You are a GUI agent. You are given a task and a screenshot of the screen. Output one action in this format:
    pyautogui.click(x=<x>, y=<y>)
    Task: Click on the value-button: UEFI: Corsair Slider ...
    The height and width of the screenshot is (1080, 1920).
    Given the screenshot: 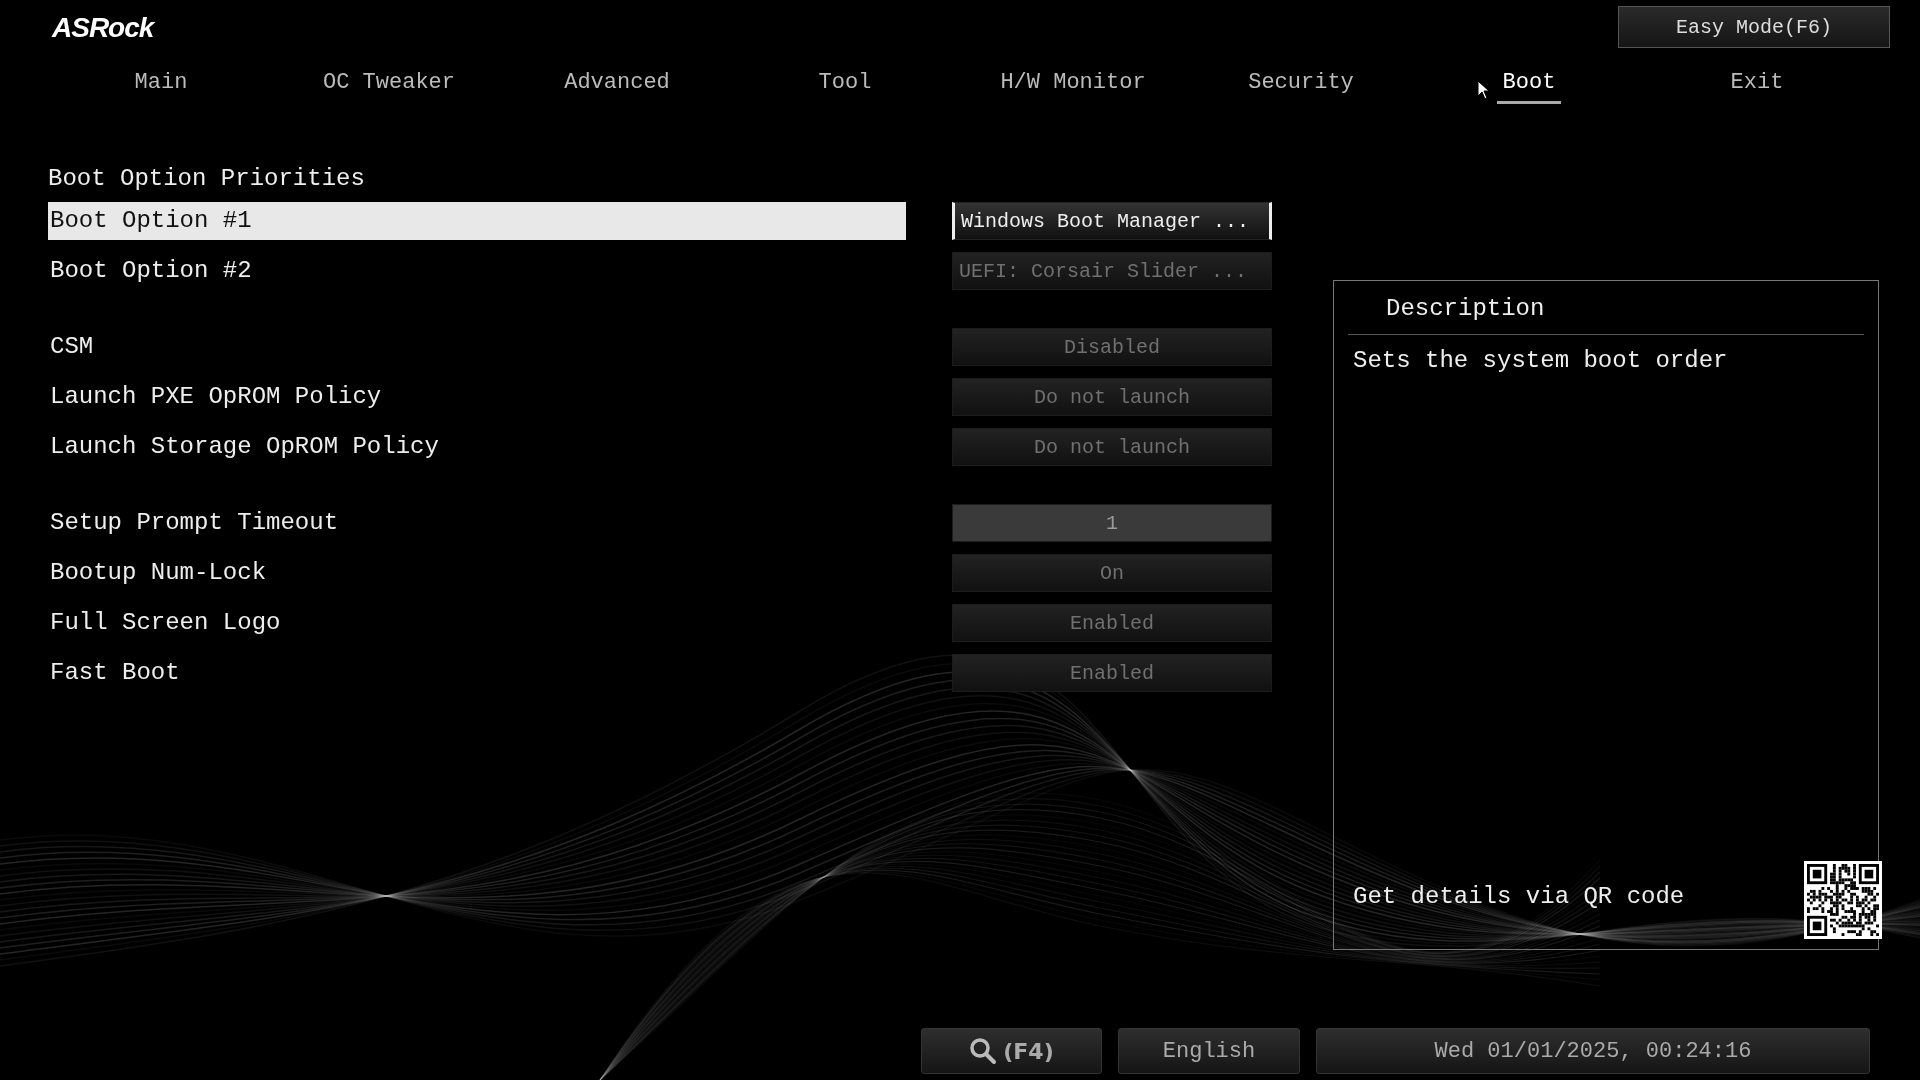 What is the action you would take?
    pyautogui.click(x=1112, y=271)
    